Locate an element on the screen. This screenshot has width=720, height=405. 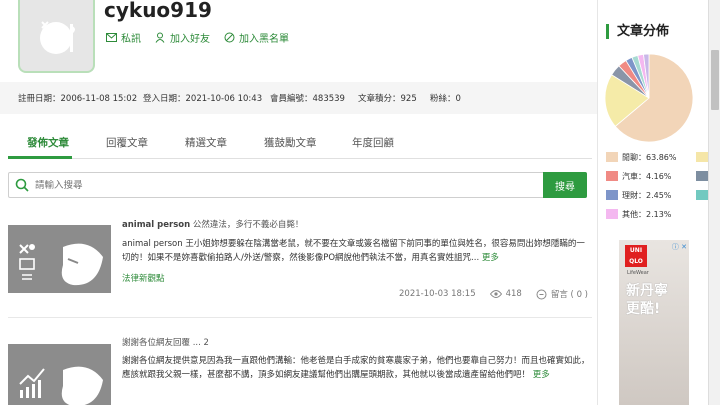
legend-item: 閒聊：63.86% is located at coordinates (657, 158).